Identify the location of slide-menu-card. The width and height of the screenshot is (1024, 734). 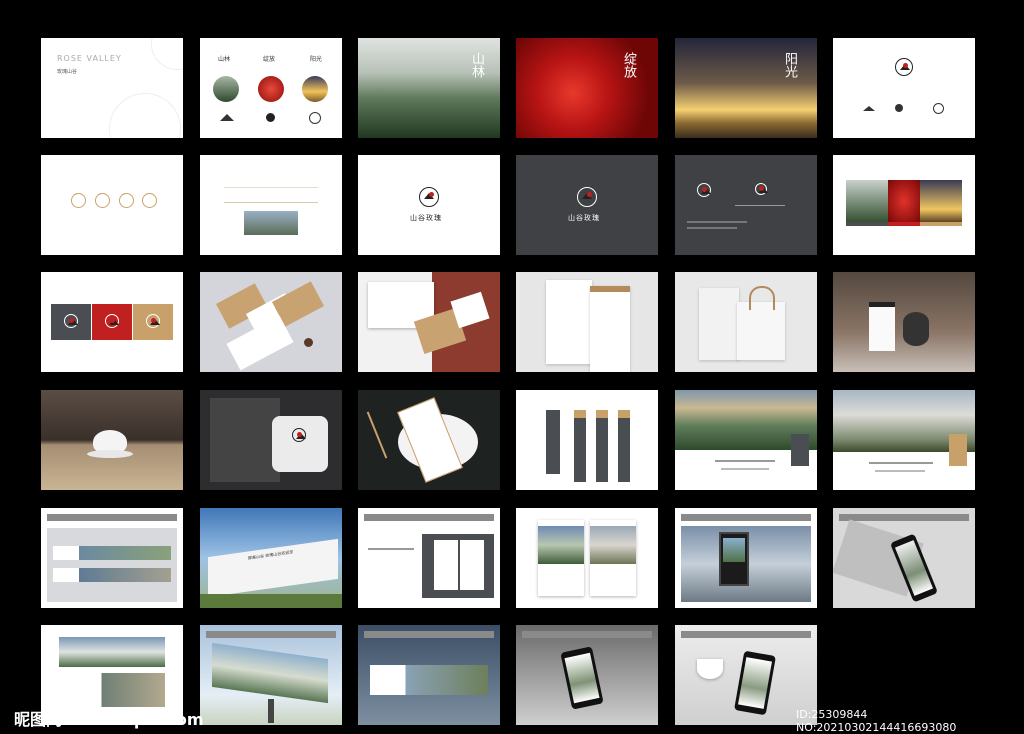
(429, 440).